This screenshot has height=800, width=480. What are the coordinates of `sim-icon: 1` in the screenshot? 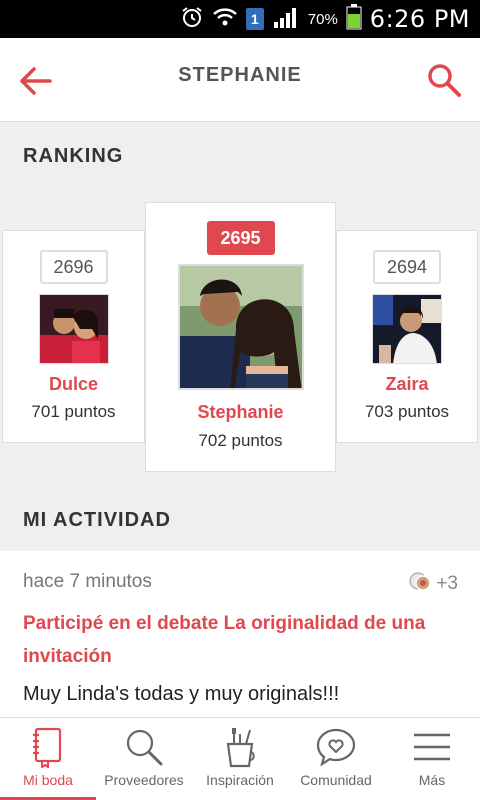 It's located at (254, 19).